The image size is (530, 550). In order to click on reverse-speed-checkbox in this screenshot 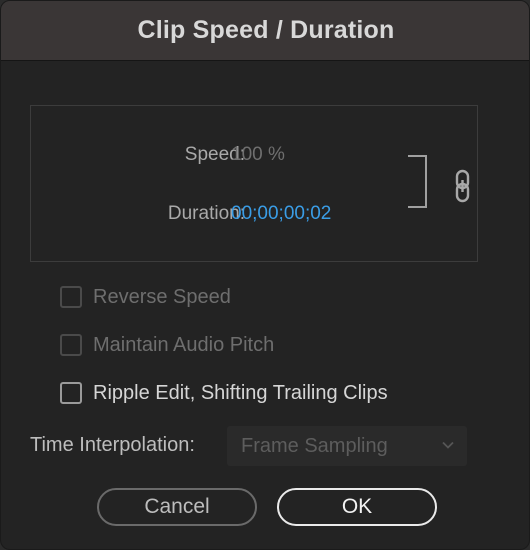, I will do `click(71, 297)`.